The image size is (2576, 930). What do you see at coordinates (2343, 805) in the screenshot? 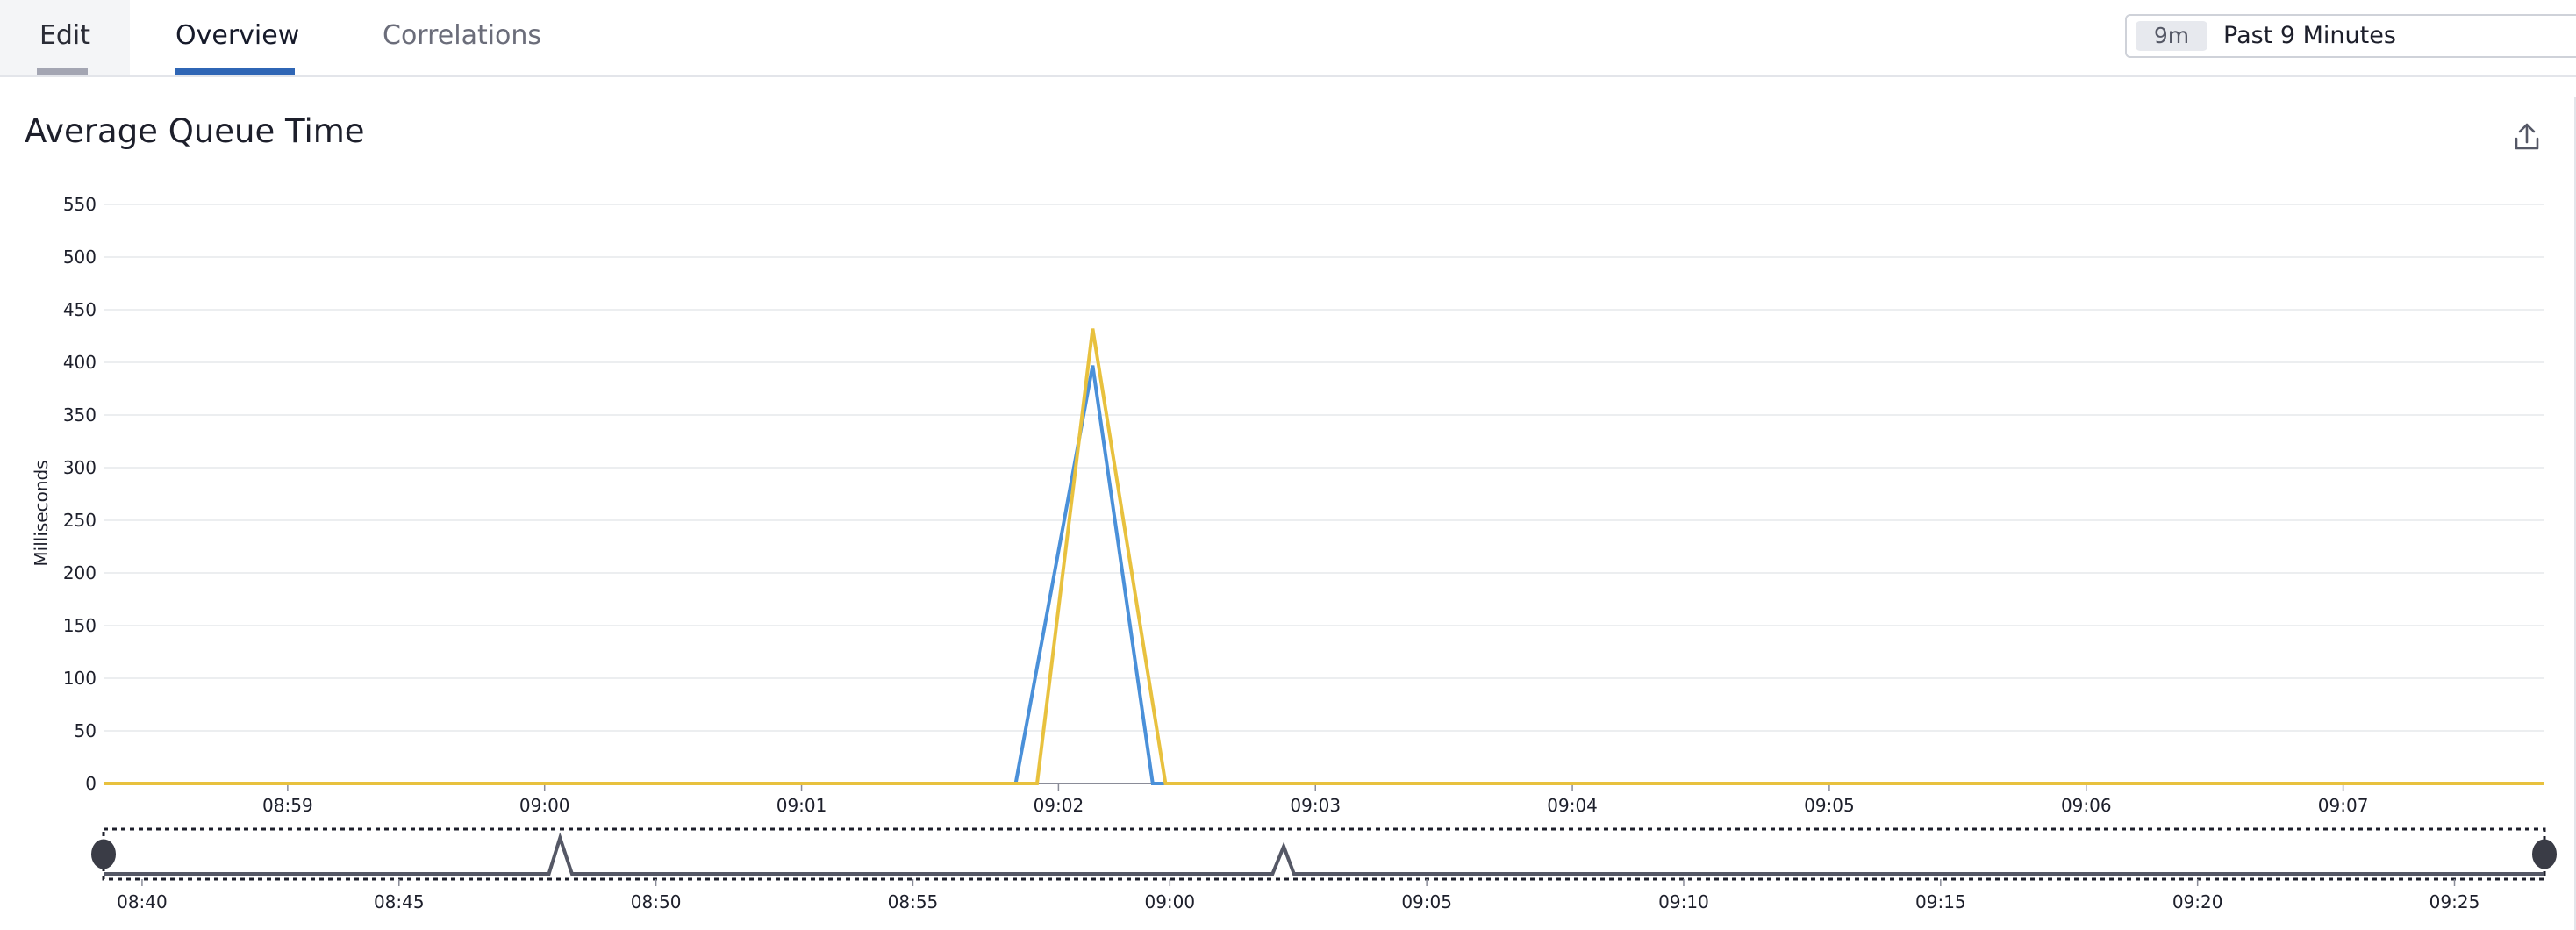
I see `x-tick-label: 09:07` at bounding box center [2343, 805].